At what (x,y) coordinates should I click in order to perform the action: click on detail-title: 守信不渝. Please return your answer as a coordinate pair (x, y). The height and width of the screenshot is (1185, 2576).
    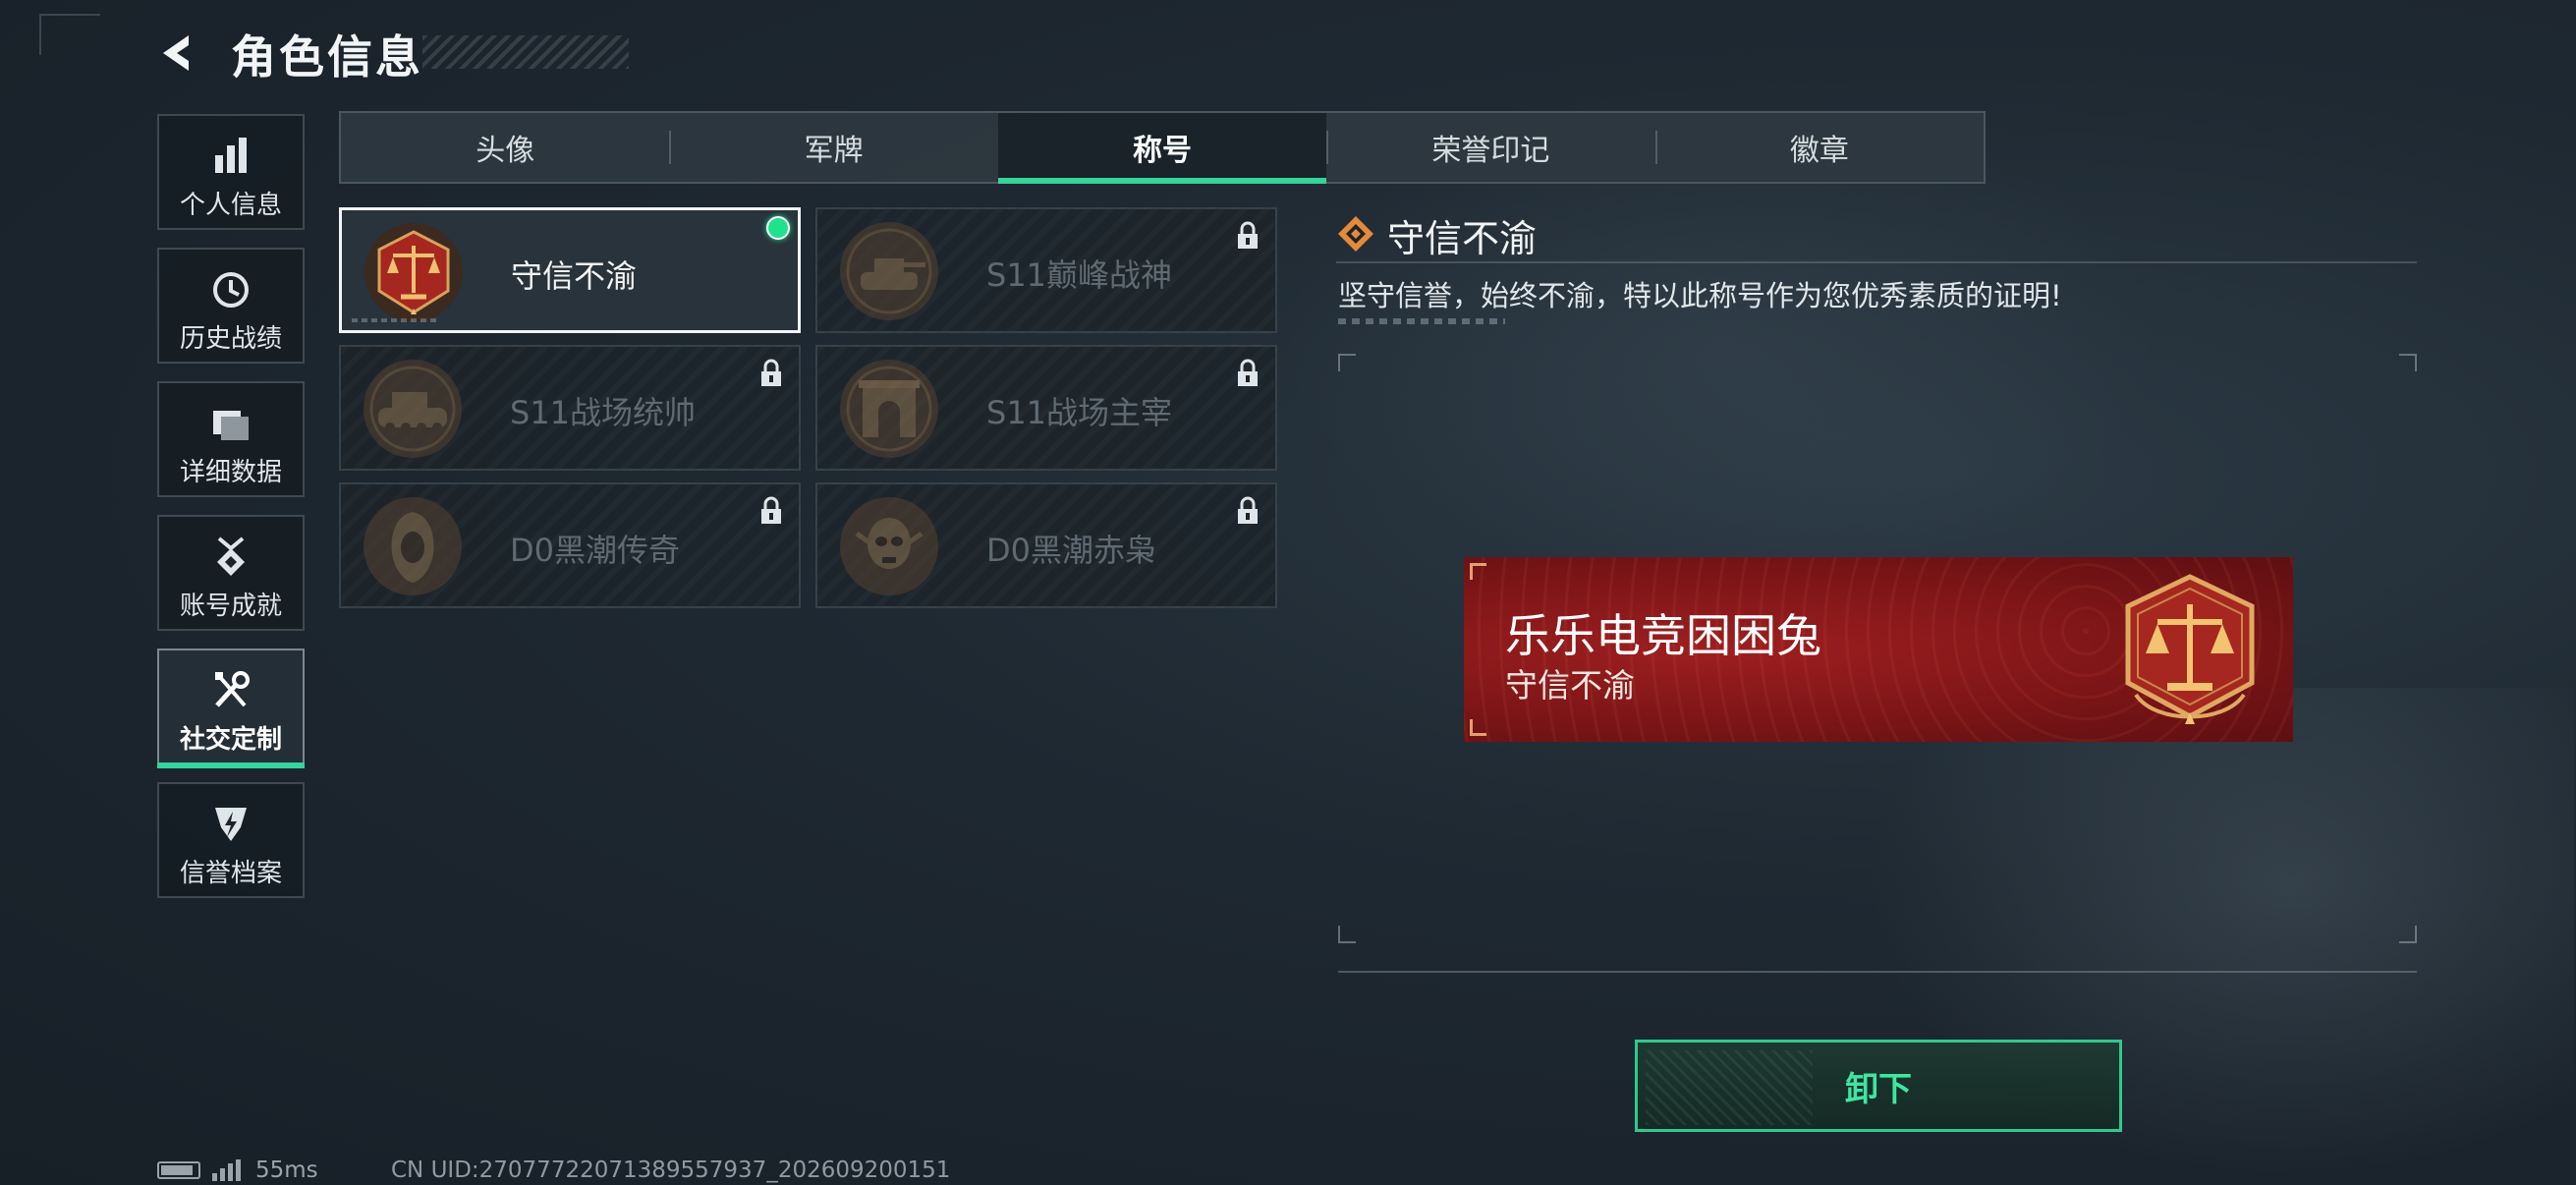
    Looking at the image, I should click on (1462, 239).